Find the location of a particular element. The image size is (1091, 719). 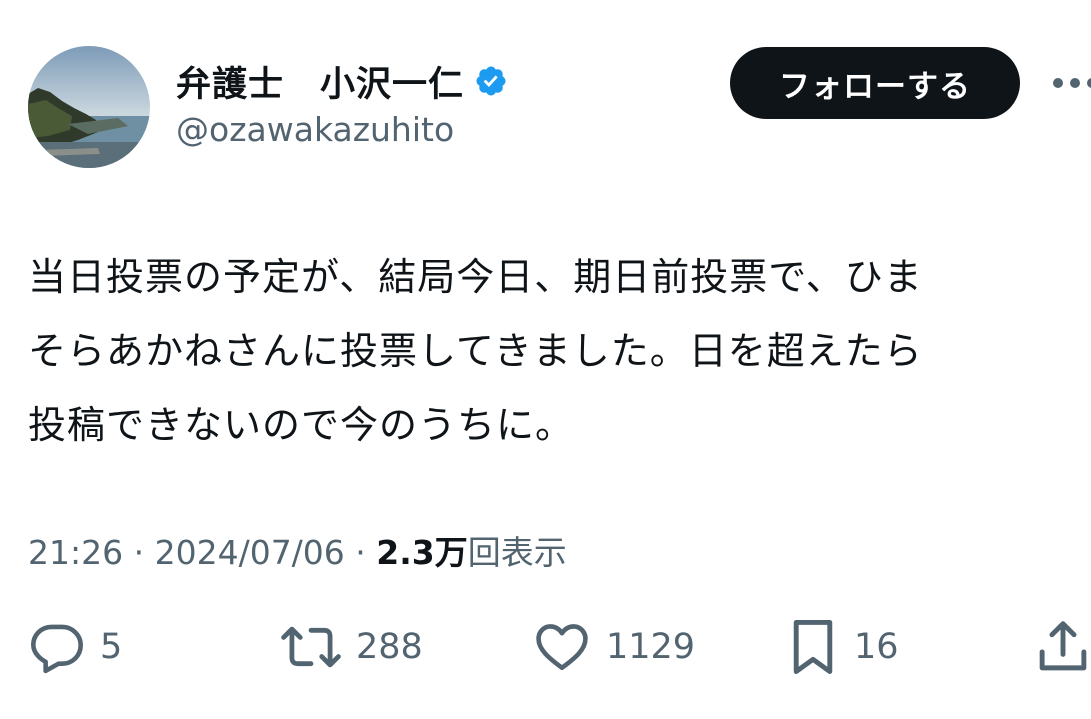

bookmark-count: 16 is located at coordinates (876, 647).